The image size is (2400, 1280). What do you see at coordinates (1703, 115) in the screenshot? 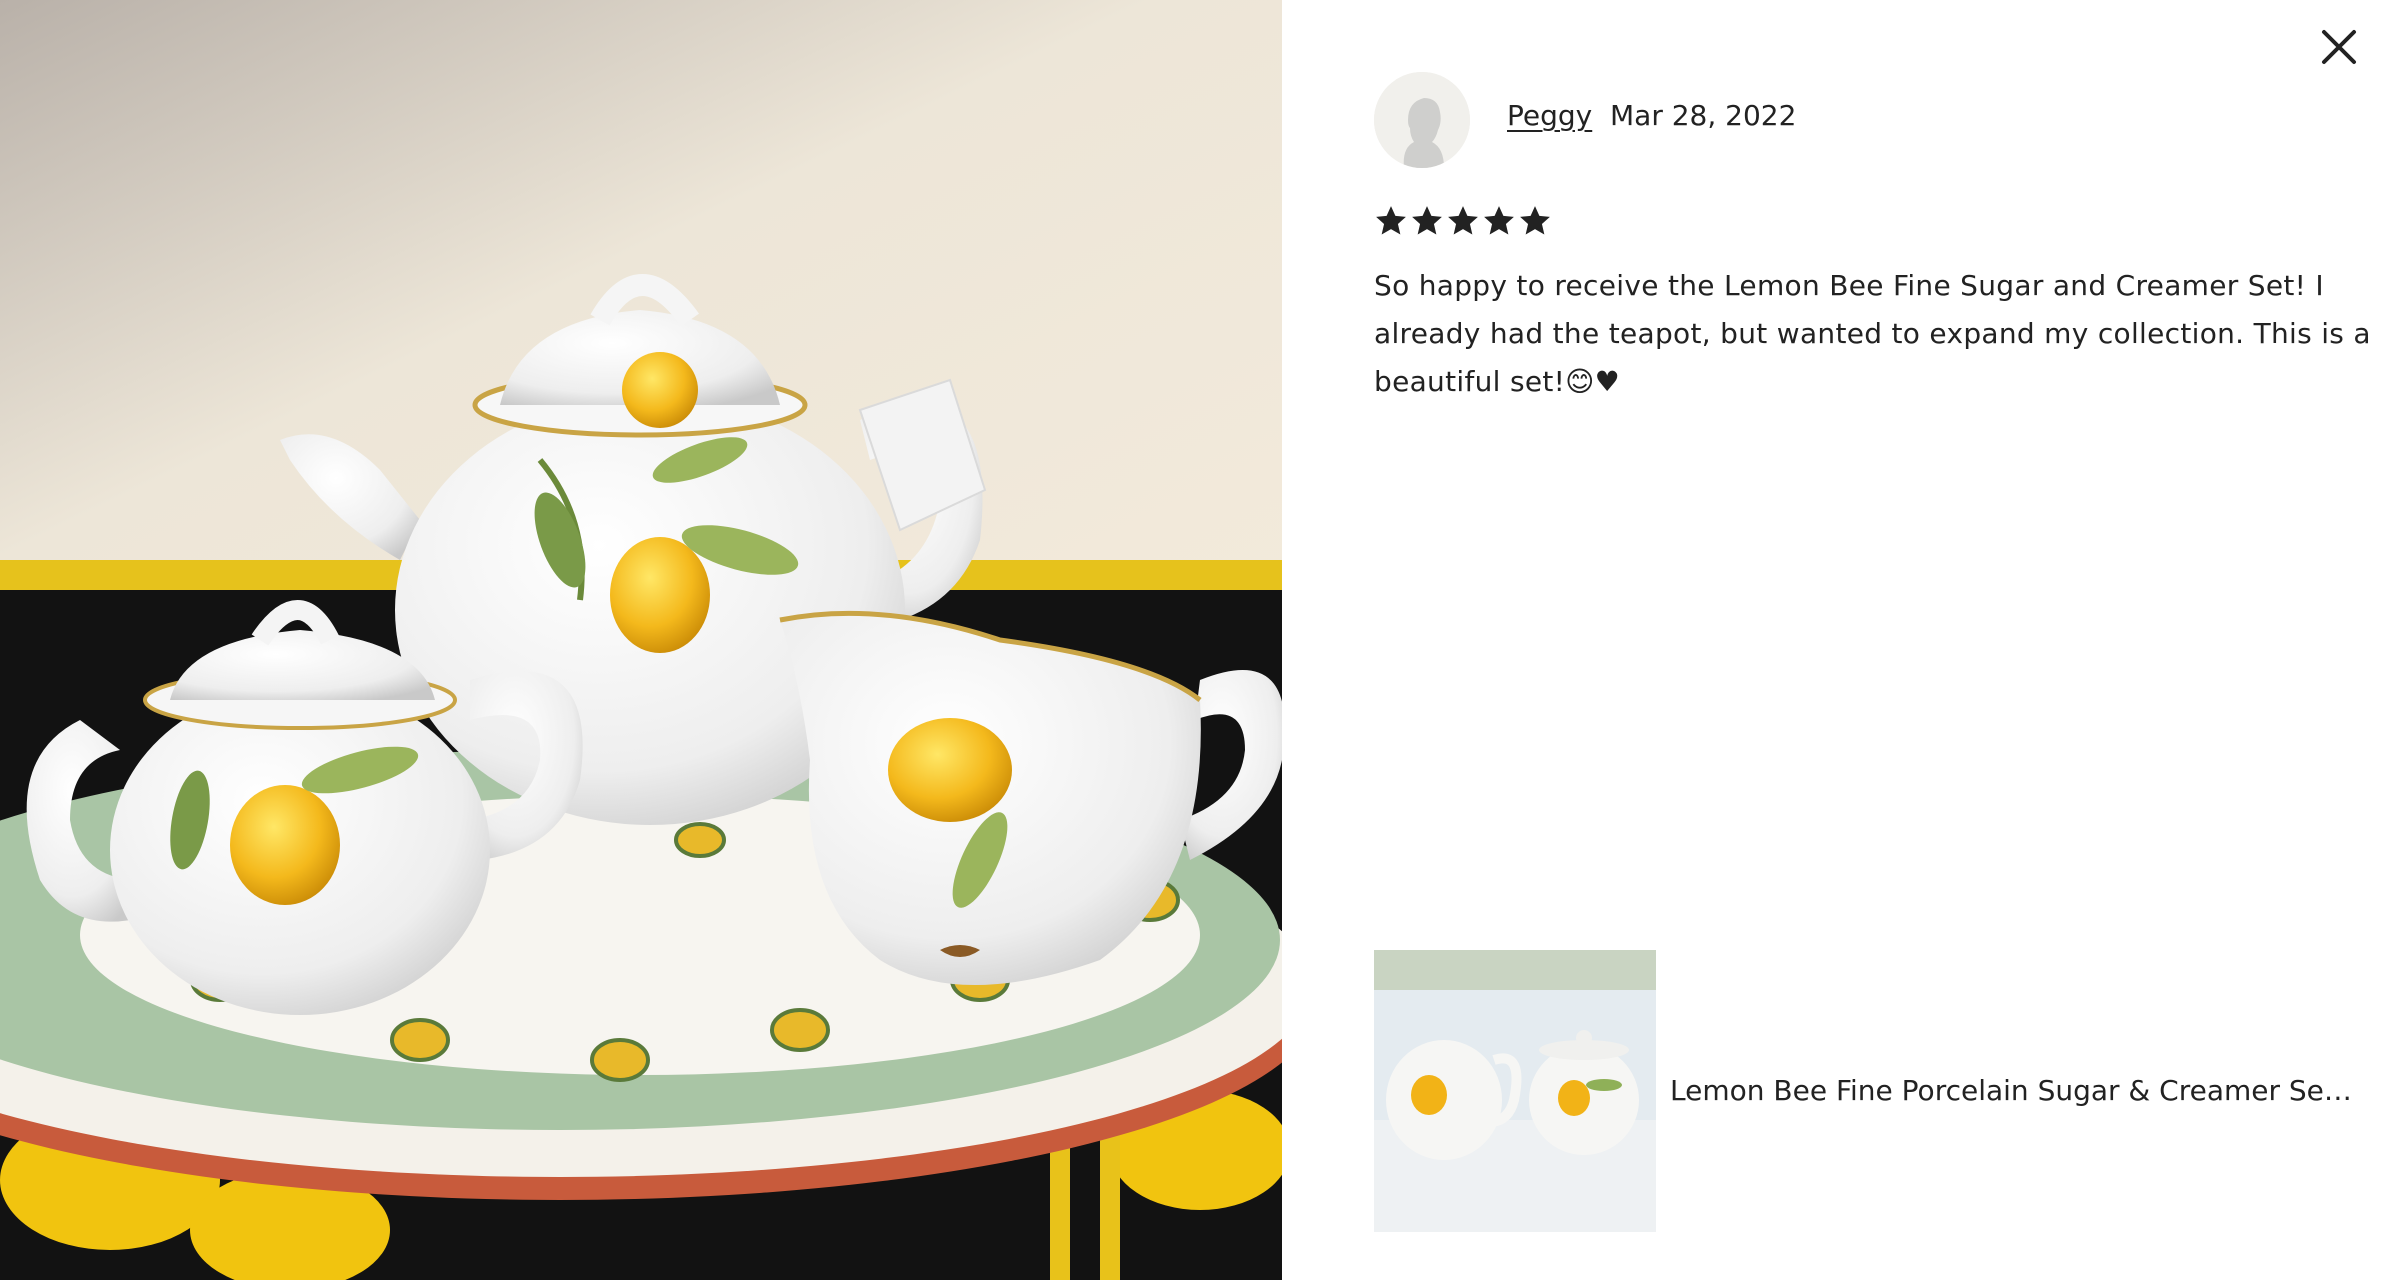
I see `review-date: Mar 28, 2022` at bounding box center [1703, 115].